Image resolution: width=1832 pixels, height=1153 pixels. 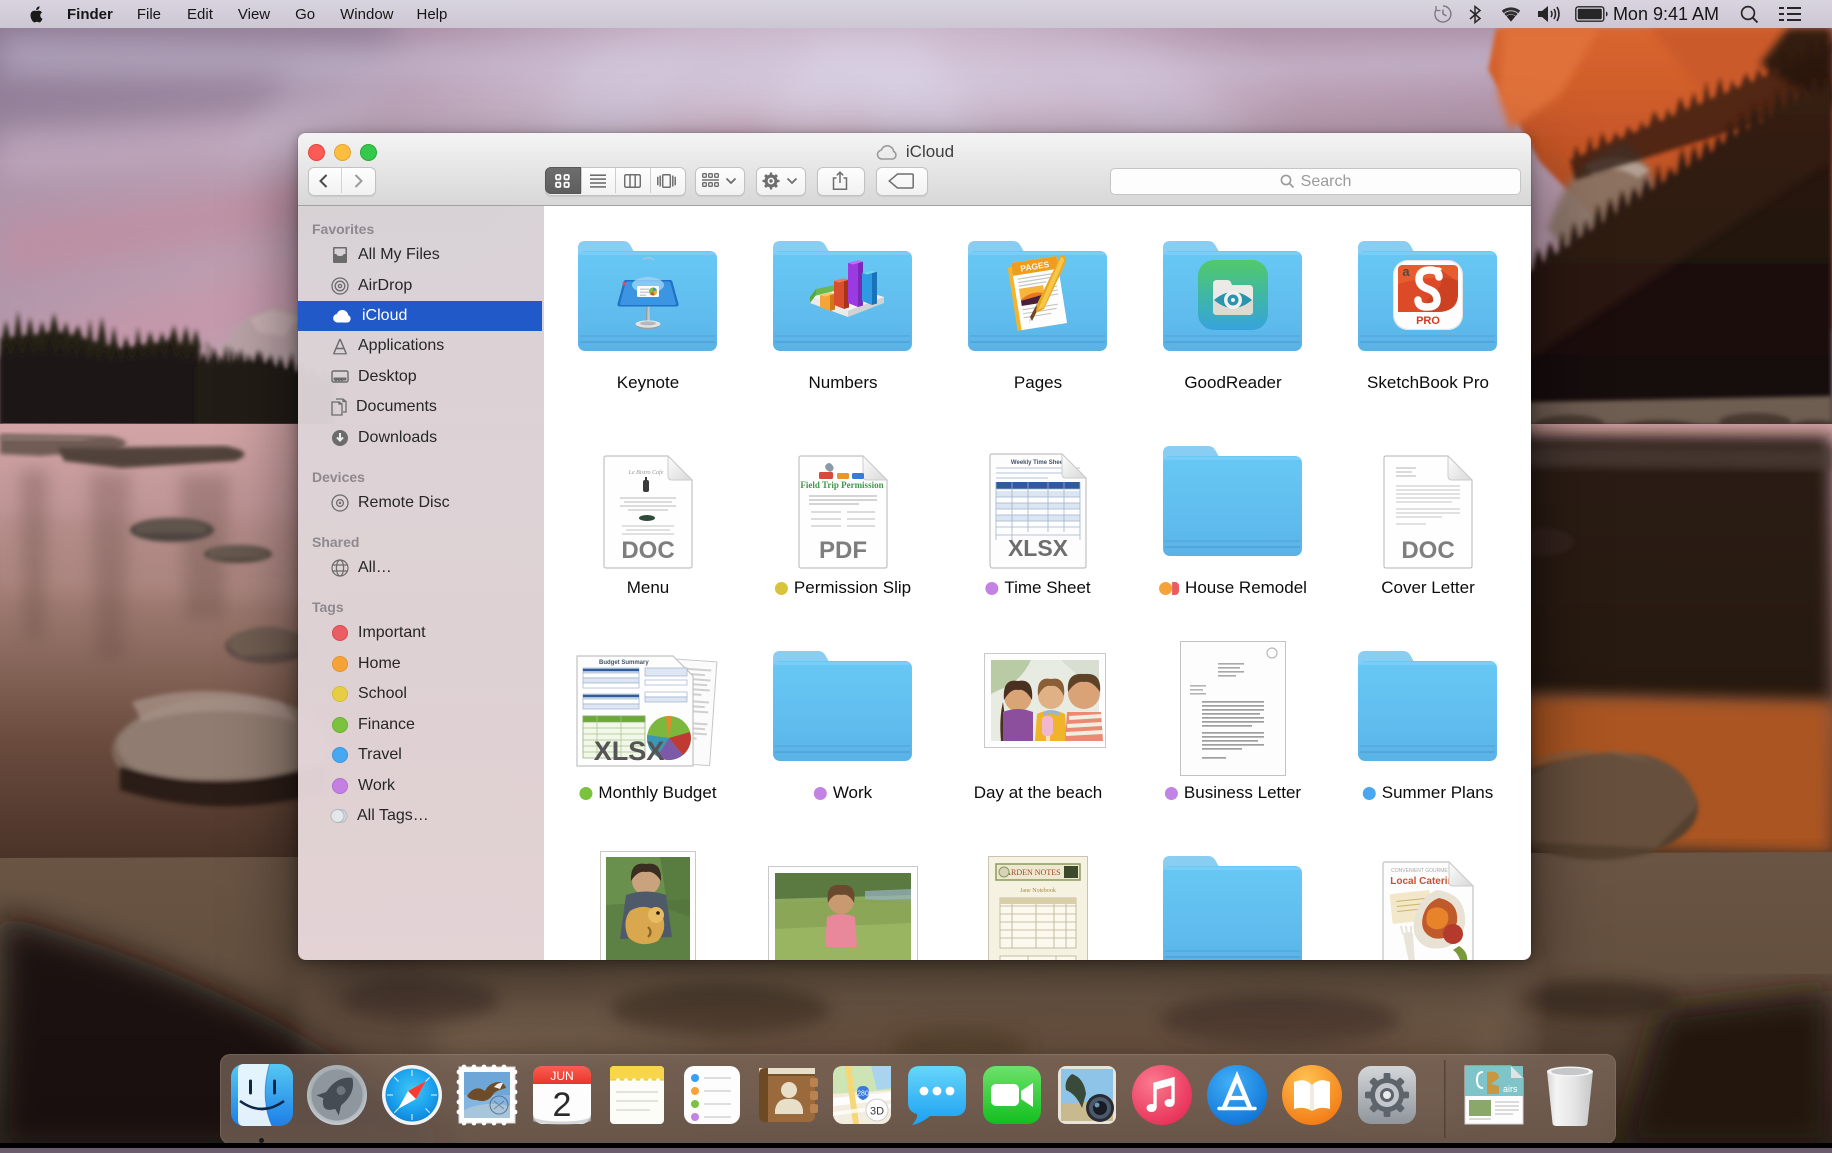 I want to click on svg-text: Field Trip Permission, so click(x=841, y=485).